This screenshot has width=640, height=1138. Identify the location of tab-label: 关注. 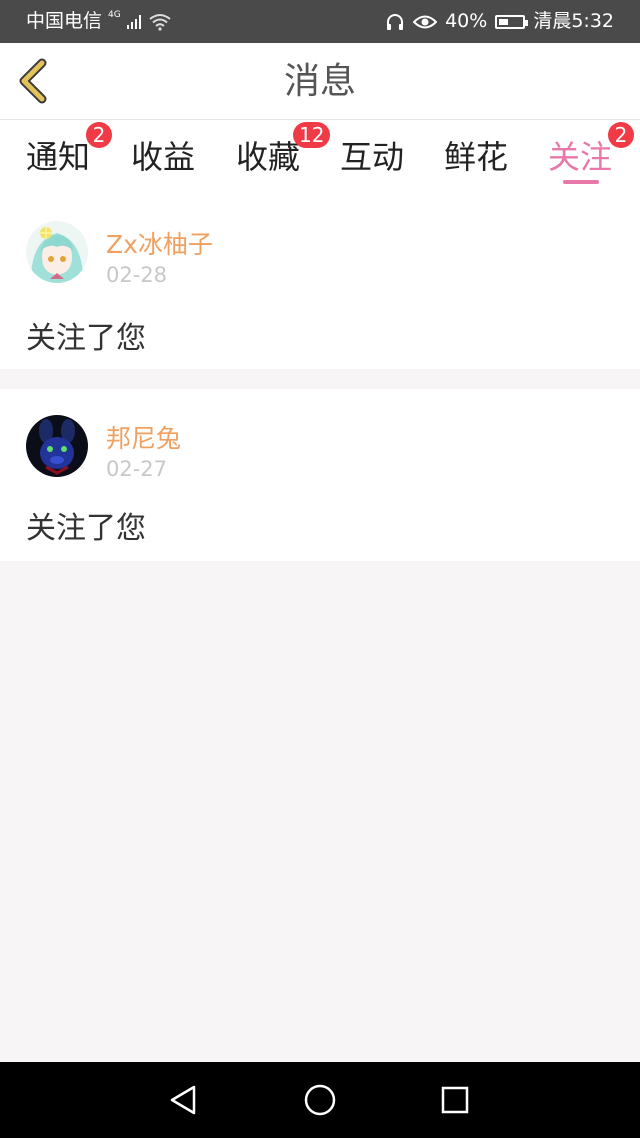
(580, 157).